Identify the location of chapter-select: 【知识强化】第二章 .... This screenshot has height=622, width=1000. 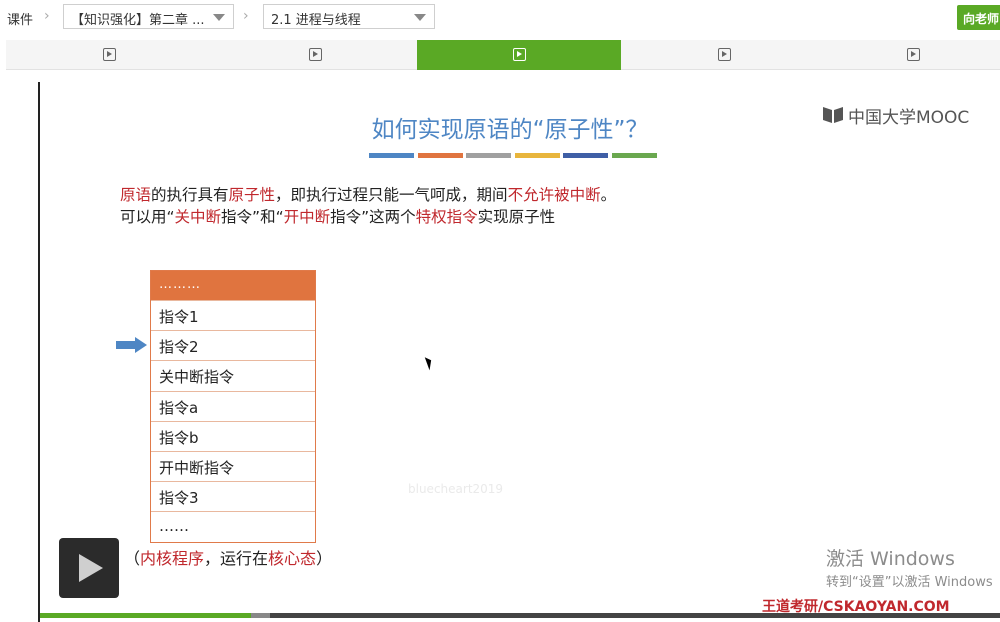
(148, 16).